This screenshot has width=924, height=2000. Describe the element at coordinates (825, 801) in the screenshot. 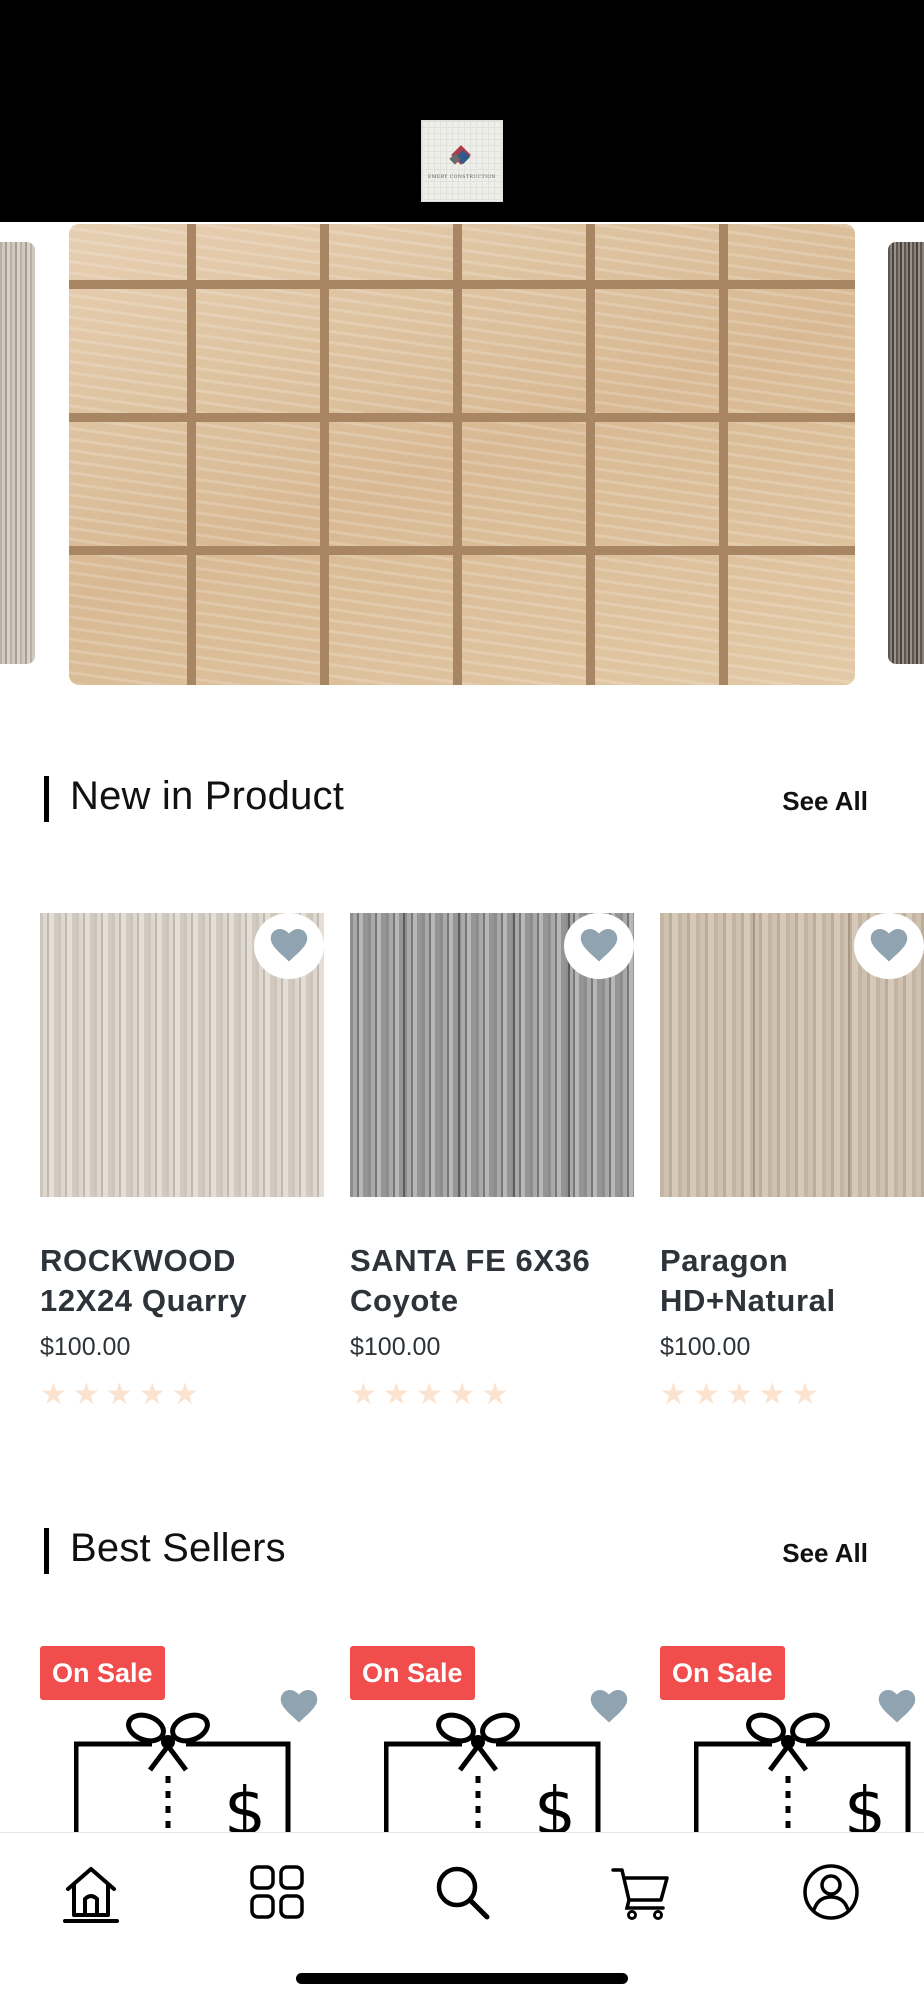

I see `see-all-new-button: See All` at that location.